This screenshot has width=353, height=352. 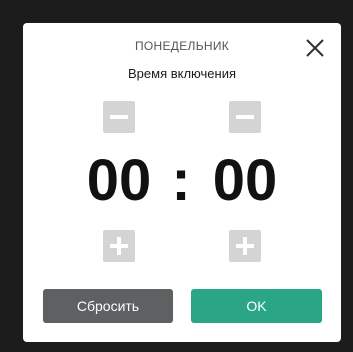 I want to click on hours-decrement-button, so click(x=119, y=117).